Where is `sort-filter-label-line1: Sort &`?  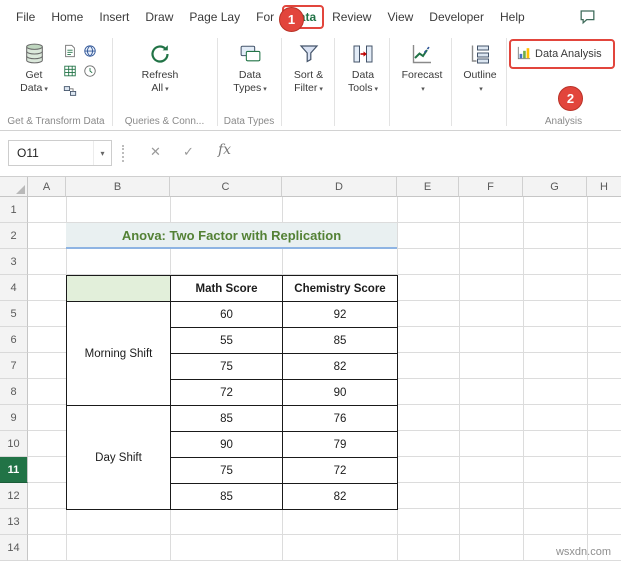 sort-filter-label-line1: Sort & is located at coordinates (308, 75).